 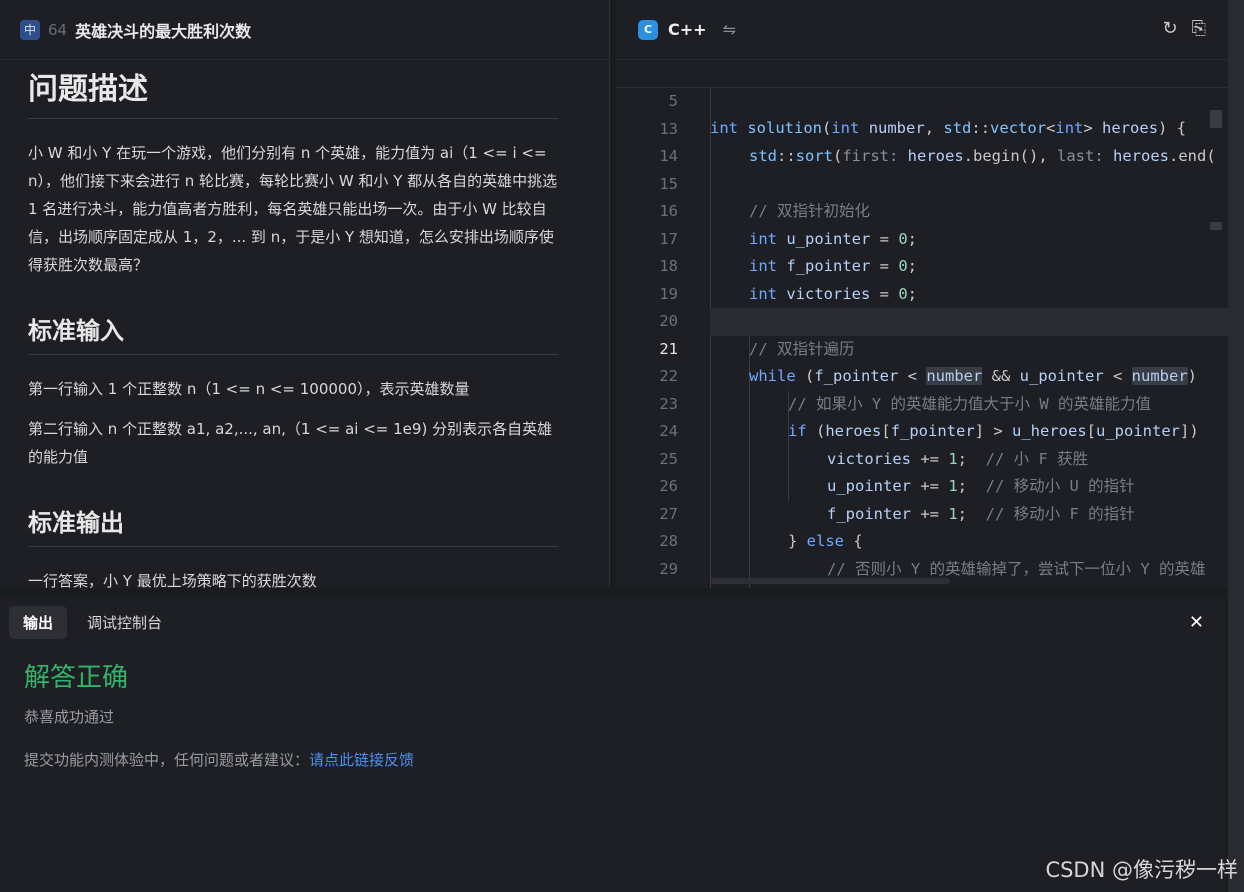 I want to click on tab-debug-console: 调试控制台, so click(x=124, y=622).